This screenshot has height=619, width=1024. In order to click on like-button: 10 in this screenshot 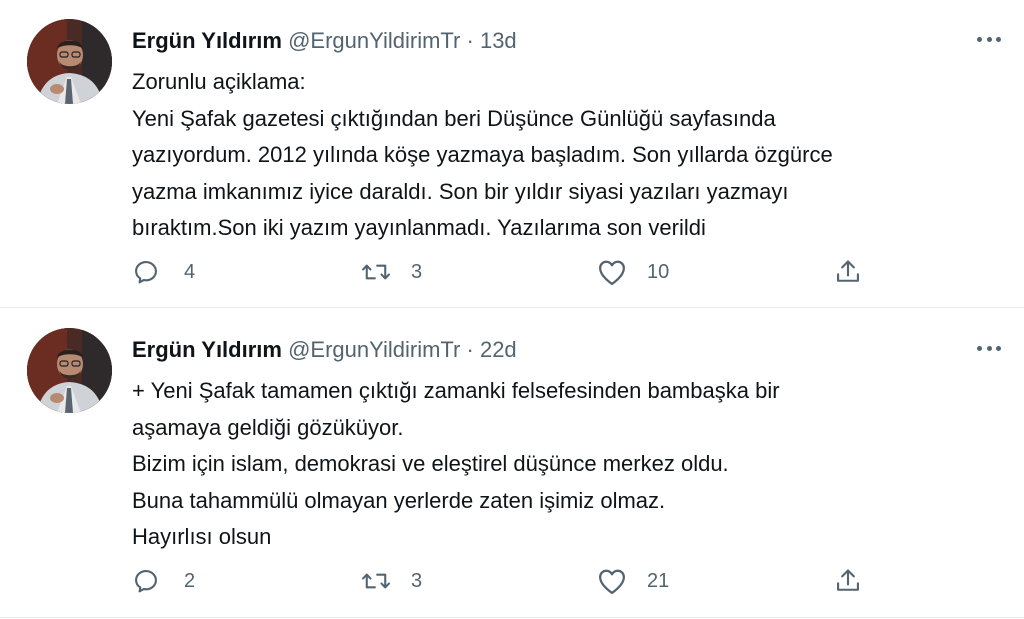, I will do `click(633, 272)`.